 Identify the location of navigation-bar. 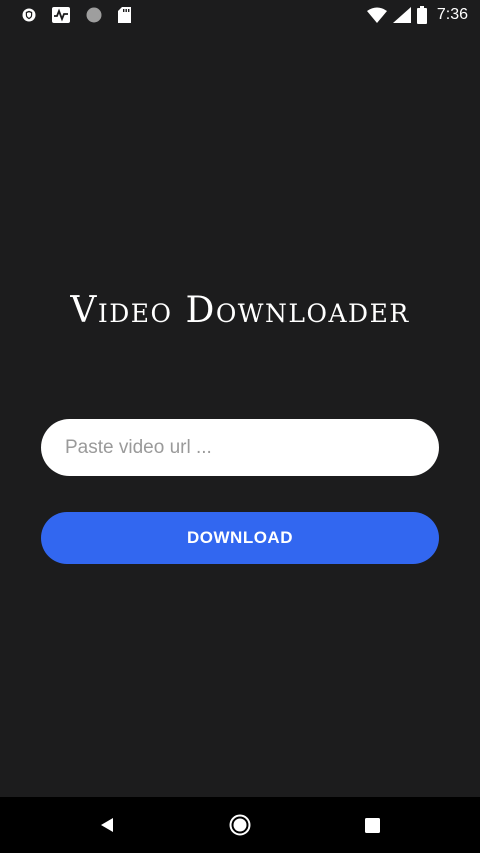
(240, 825).